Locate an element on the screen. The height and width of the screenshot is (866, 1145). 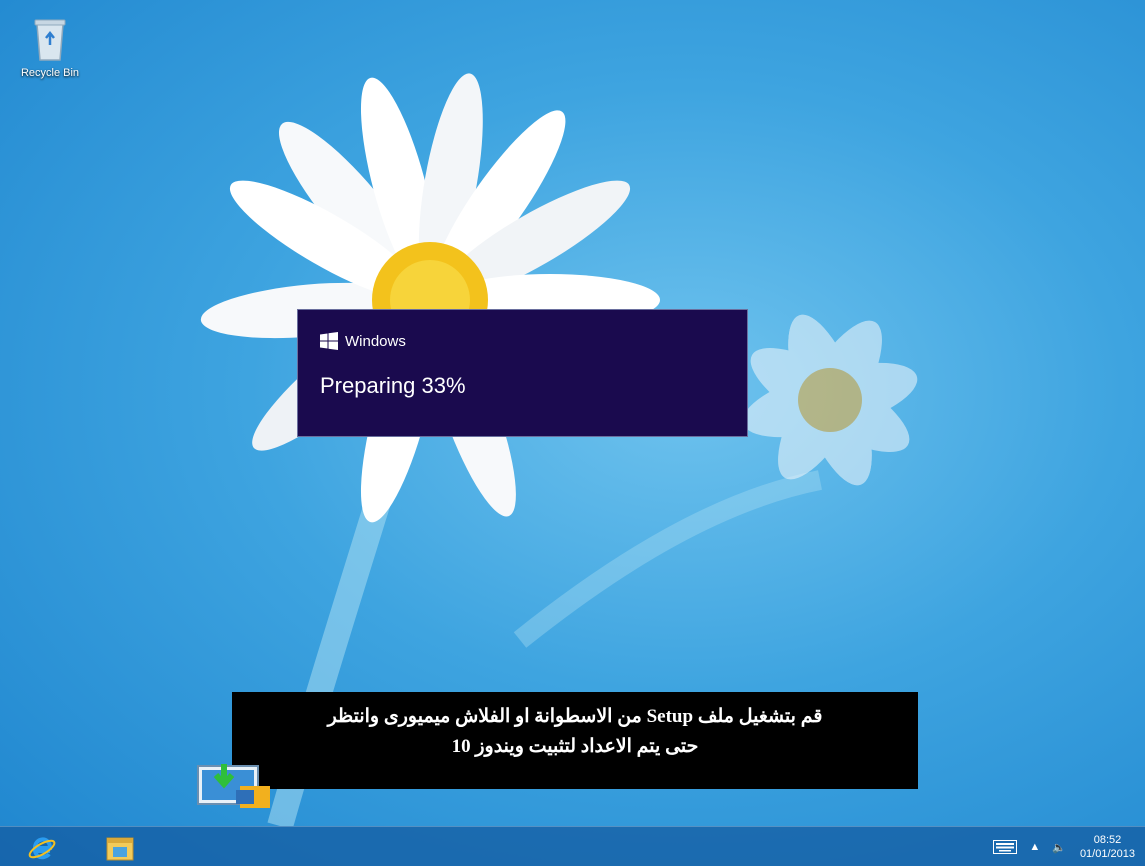
recycle-bin-shortcut: Recycle Bin is located at coordinates (50, 47).